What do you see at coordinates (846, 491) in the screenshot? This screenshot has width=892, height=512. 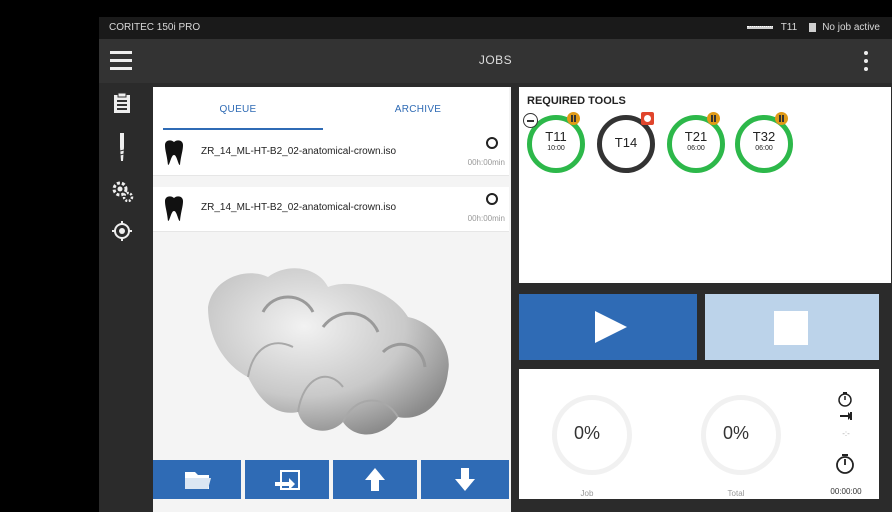 I see `elapsed-time: 00:00:00` at bounding box center [846, 491].